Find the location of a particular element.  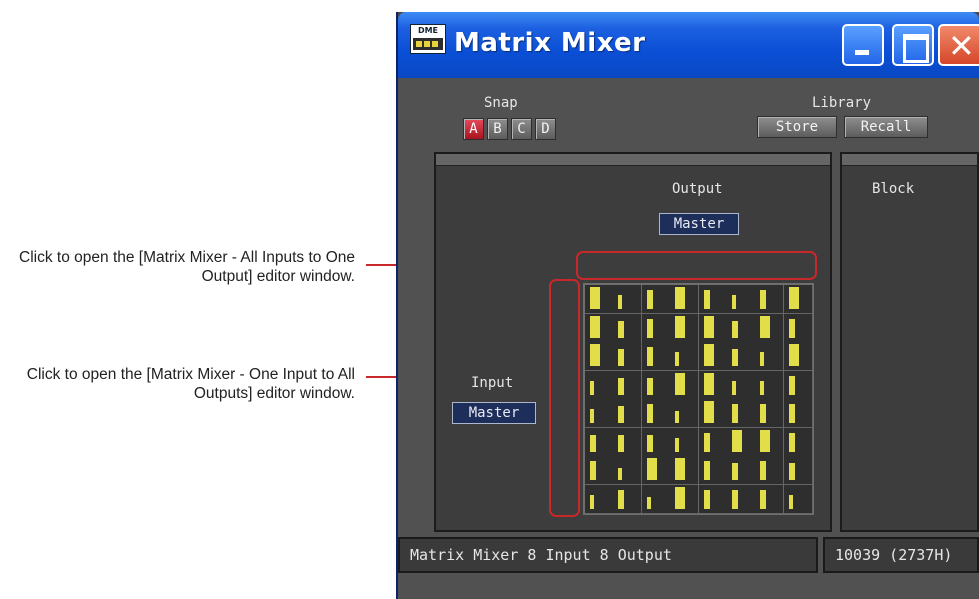

status-bar-right: 10039 (2737H) is located at coordinates (901, 555).